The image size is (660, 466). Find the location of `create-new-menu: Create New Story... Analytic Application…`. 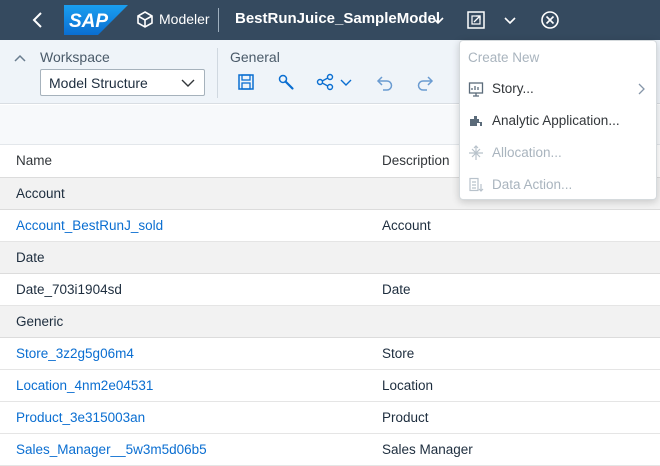

create-new-menu: Create New Story... Analytic Application… is located at coordinates (558, 120).